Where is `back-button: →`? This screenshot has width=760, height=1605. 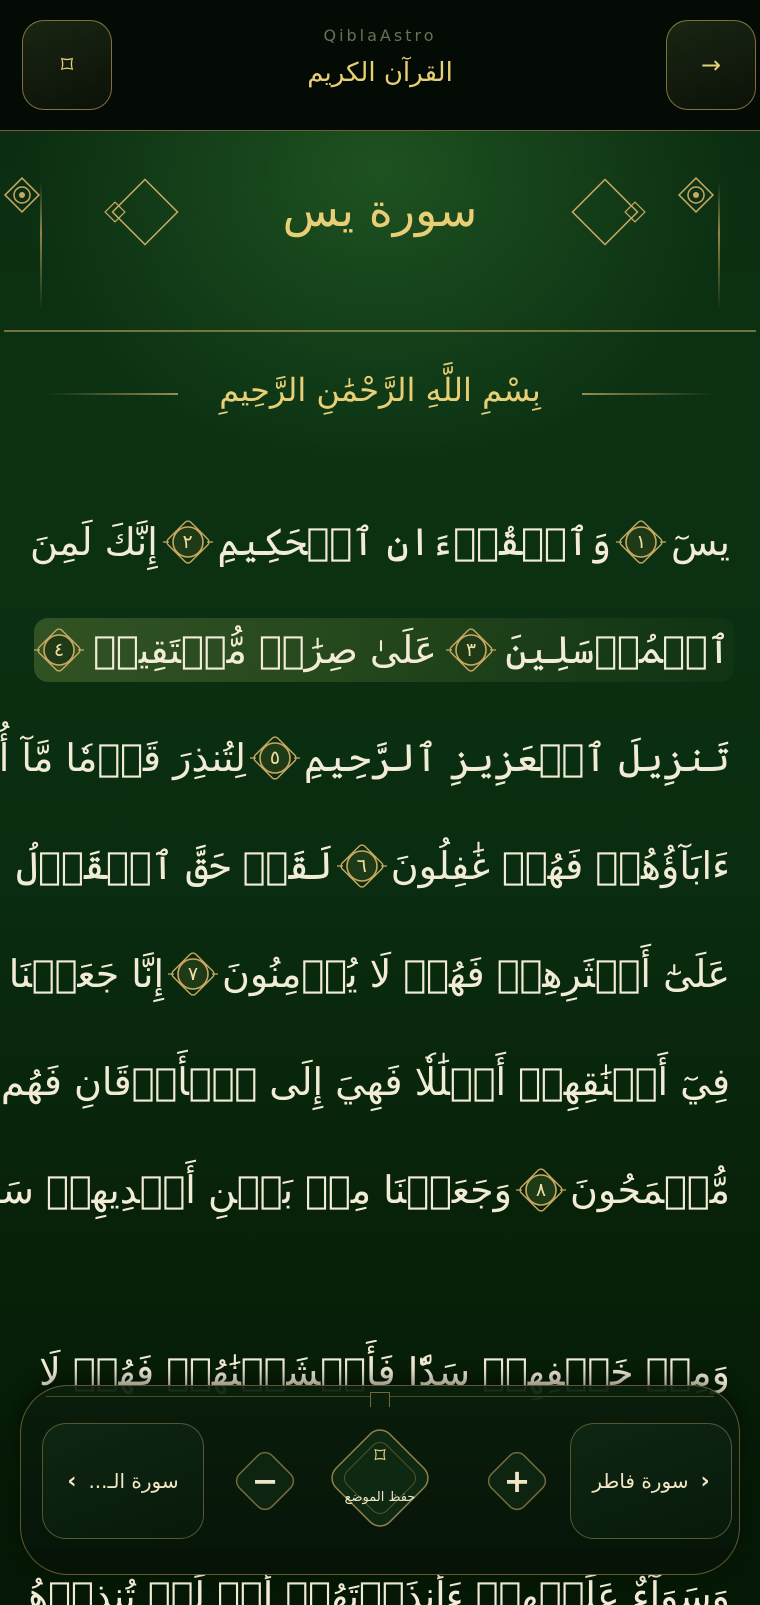
back-button: → is located at coordinates (711, 65).